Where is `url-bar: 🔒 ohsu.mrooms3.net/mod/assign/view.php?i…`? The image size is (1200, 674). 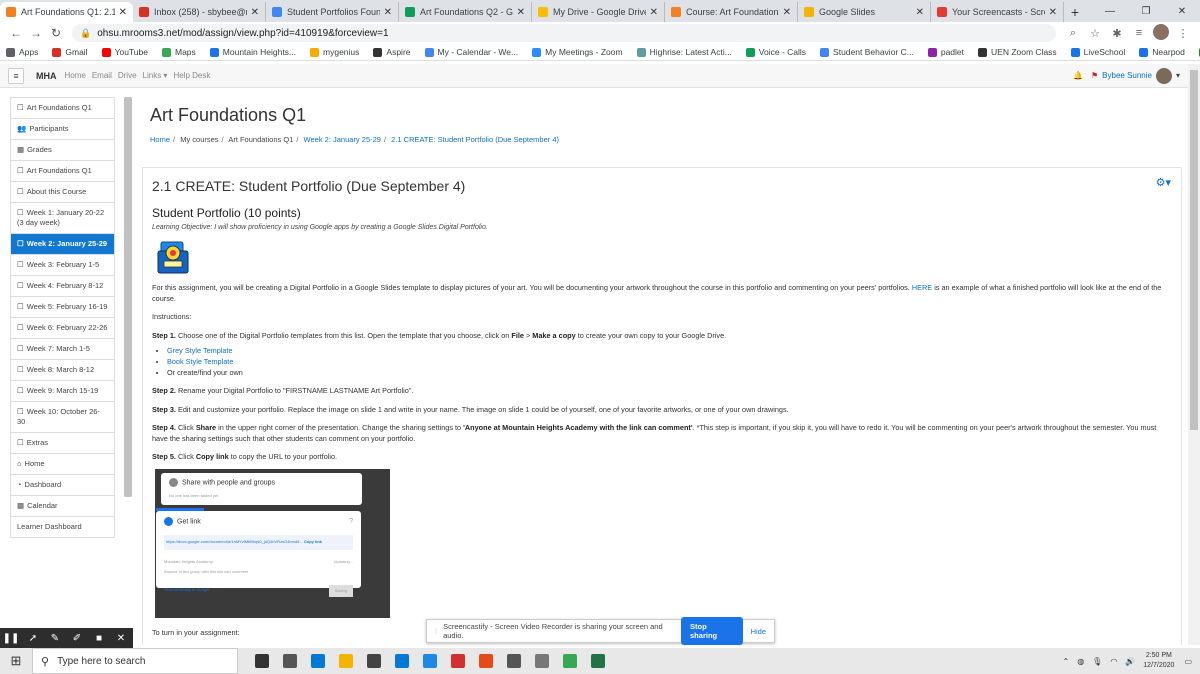
url-bar: 🔒 ohsu.mrooms3.net/mod/assign/view.php?i… is located at coordinates (564, 33).